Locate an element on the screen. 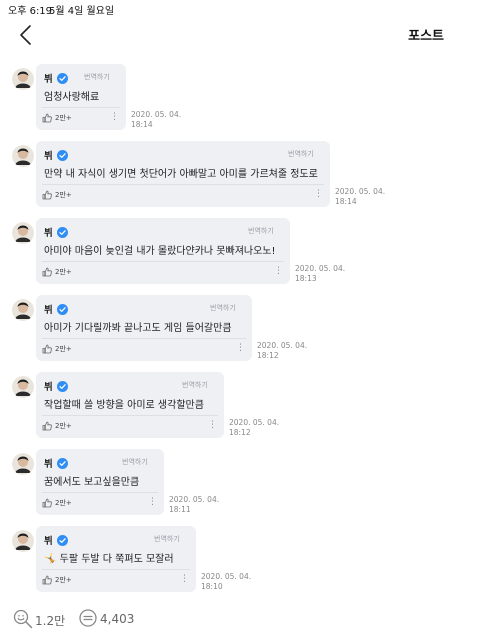 Image resolution: width=480 pixels, height=640 pixels. comment-icon is located at coordinates (88, 618).